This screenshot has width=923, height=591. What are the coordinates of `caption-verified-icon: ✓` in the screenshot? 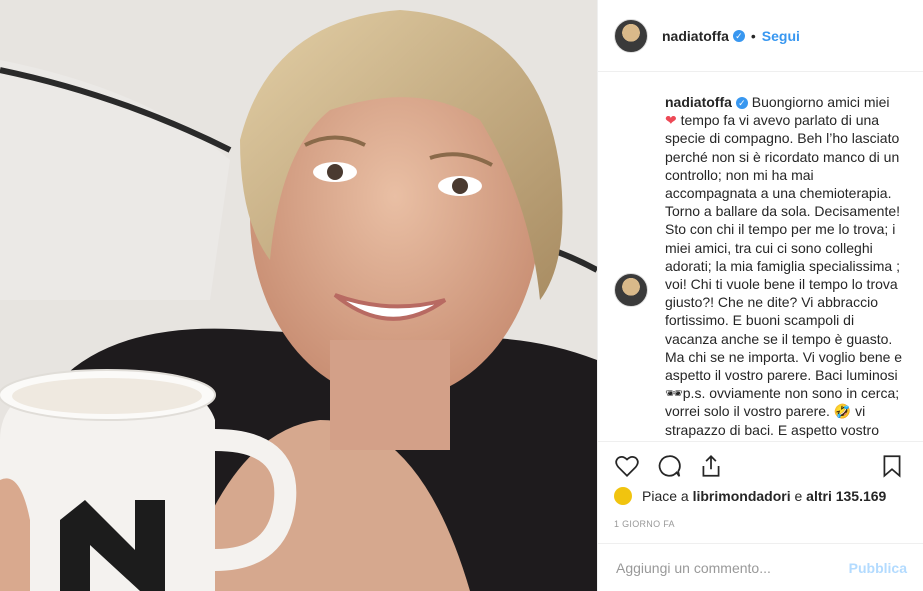 It's located at (741, 103).